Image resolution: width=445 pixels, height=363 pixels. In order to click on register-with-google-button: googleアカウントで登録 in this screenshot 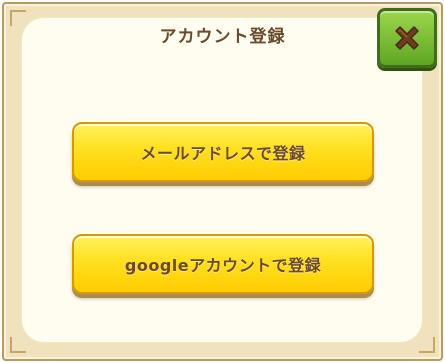, I will do `click(223, 264)`.